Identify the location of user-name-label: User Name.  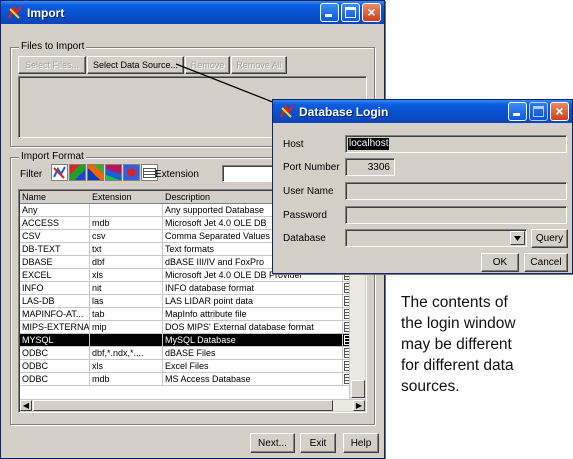
(308, 191).